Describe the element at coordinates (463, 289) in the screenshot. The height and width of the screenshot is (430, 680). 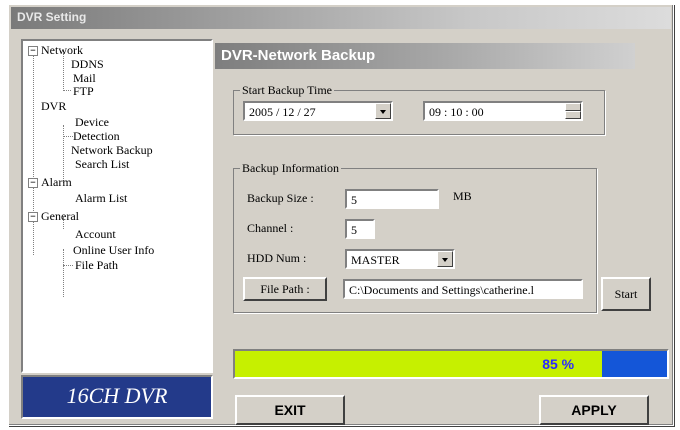
I see `file-path-input: C:\Documents and Settings\catherine.l` at that location.